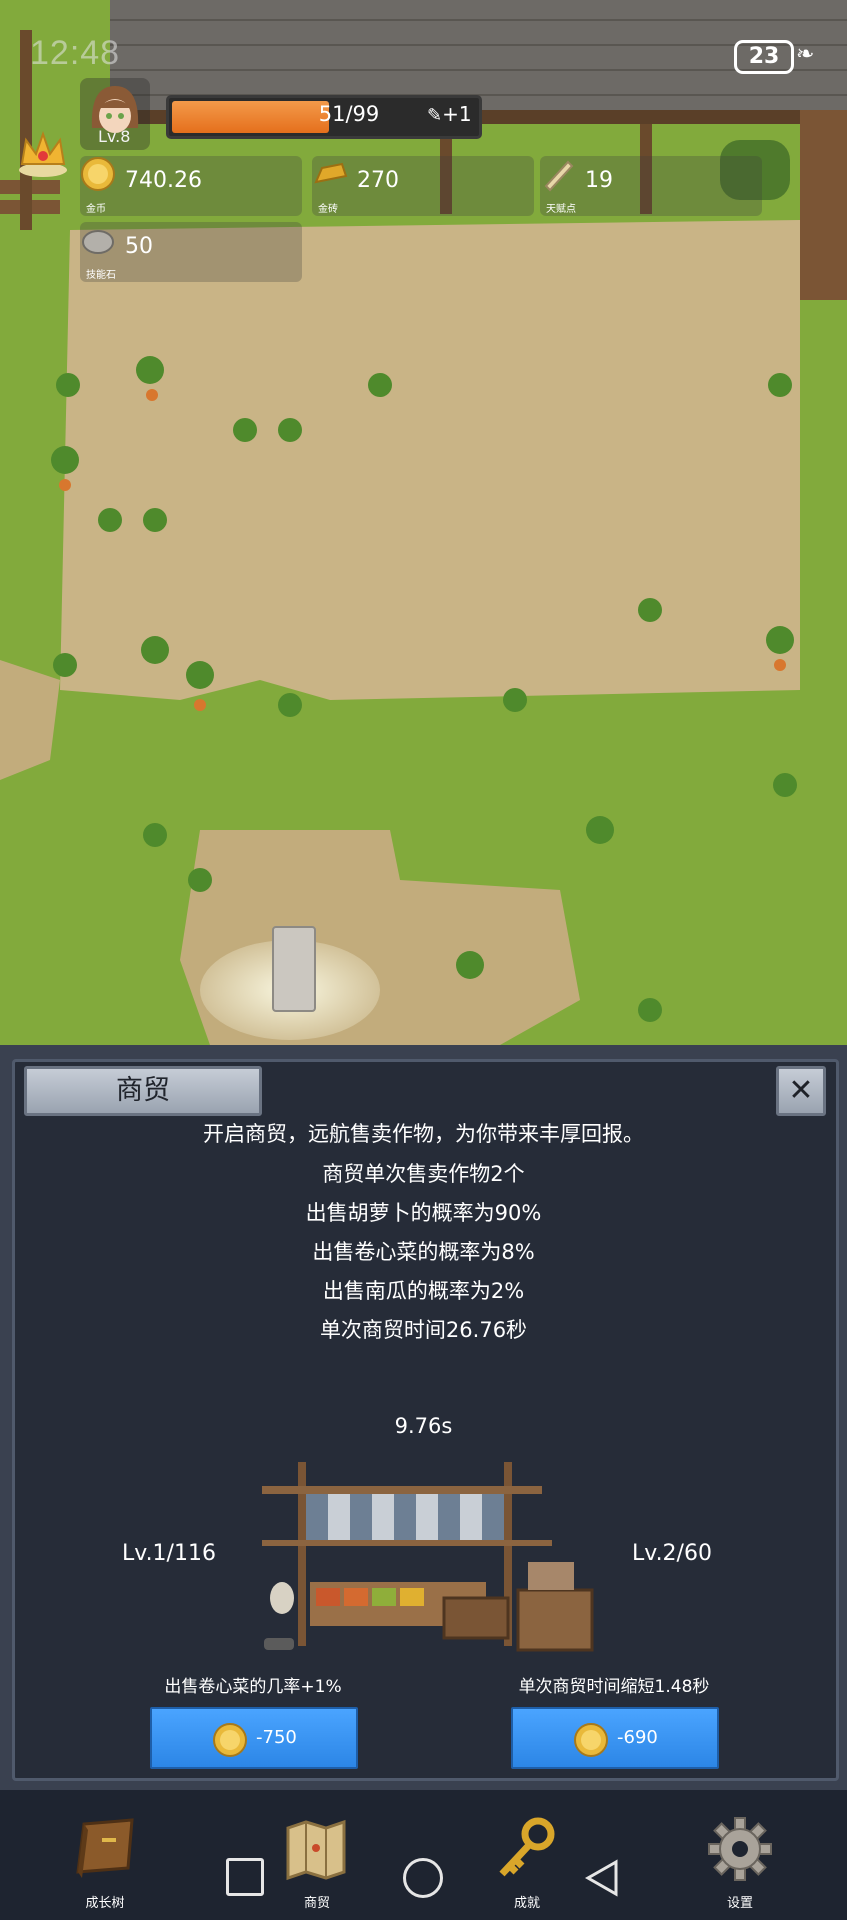  What do you see at coordinates (423, 1134) in the screenshot?
I see `trade-desc-line: 开启商贸，远航售卖作物，为你带来丰厚回报。` at bounding box center [423, 1134].